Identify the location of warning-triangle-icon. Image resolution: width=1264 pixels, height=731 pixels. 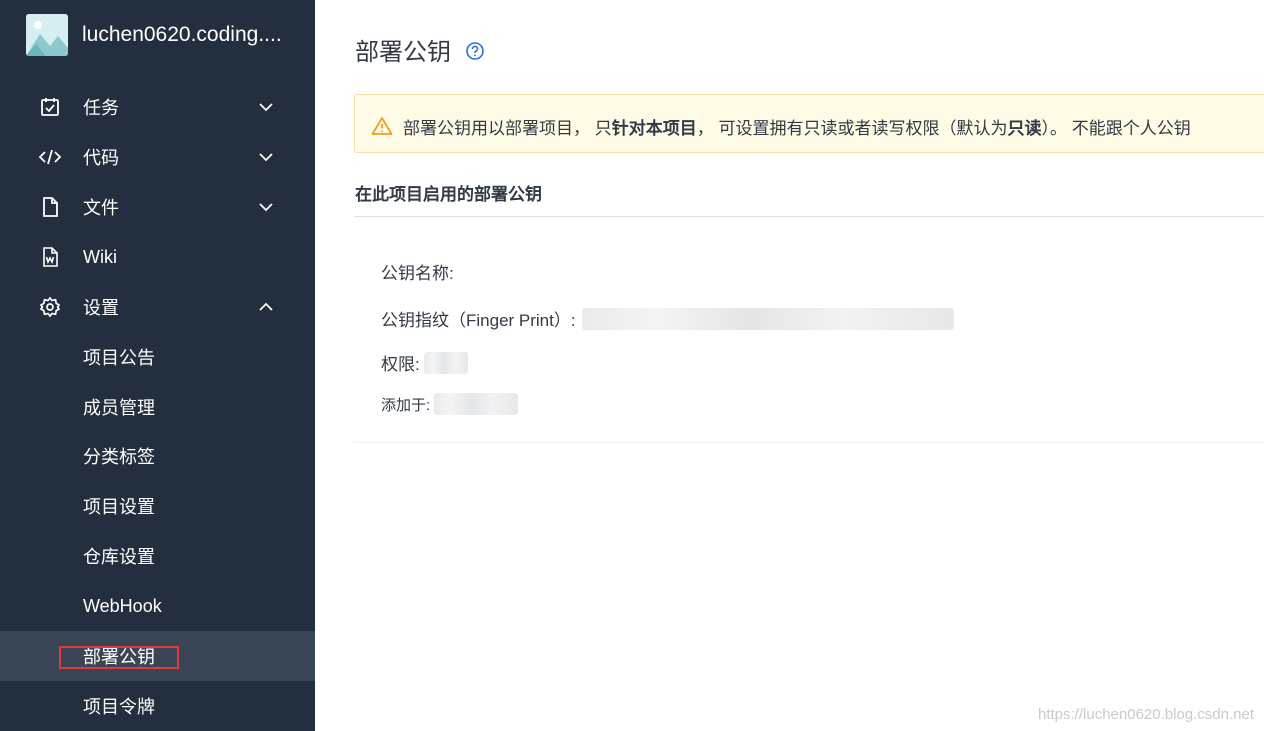
(382, 126).